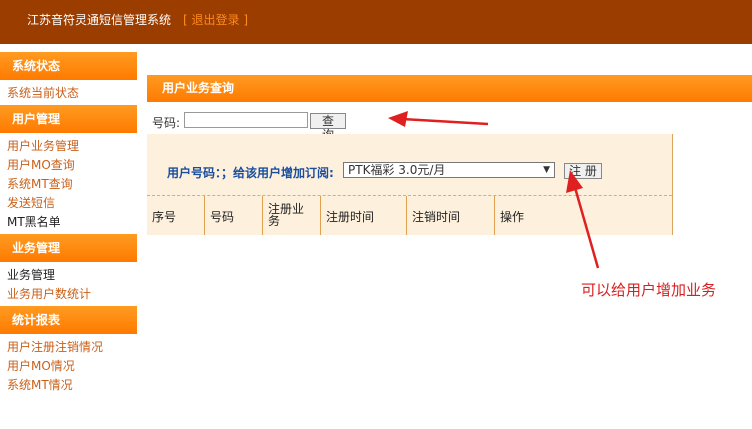 This screenshot has height=429, width=752. What do you see at coordinates (649, 290) in the screenshot?
I see `annotation-text: 可以给用户增加业务` at bounding box center [649, 290].